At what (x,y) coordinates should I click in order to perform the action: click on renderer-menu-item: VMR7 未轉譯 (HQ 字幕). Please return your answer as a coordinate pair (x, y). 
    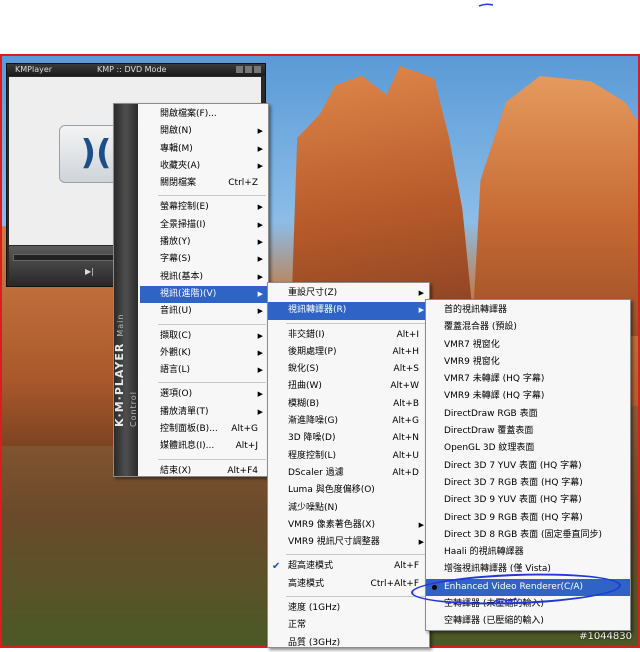
    Looking at the image, I should click on (528, 379).